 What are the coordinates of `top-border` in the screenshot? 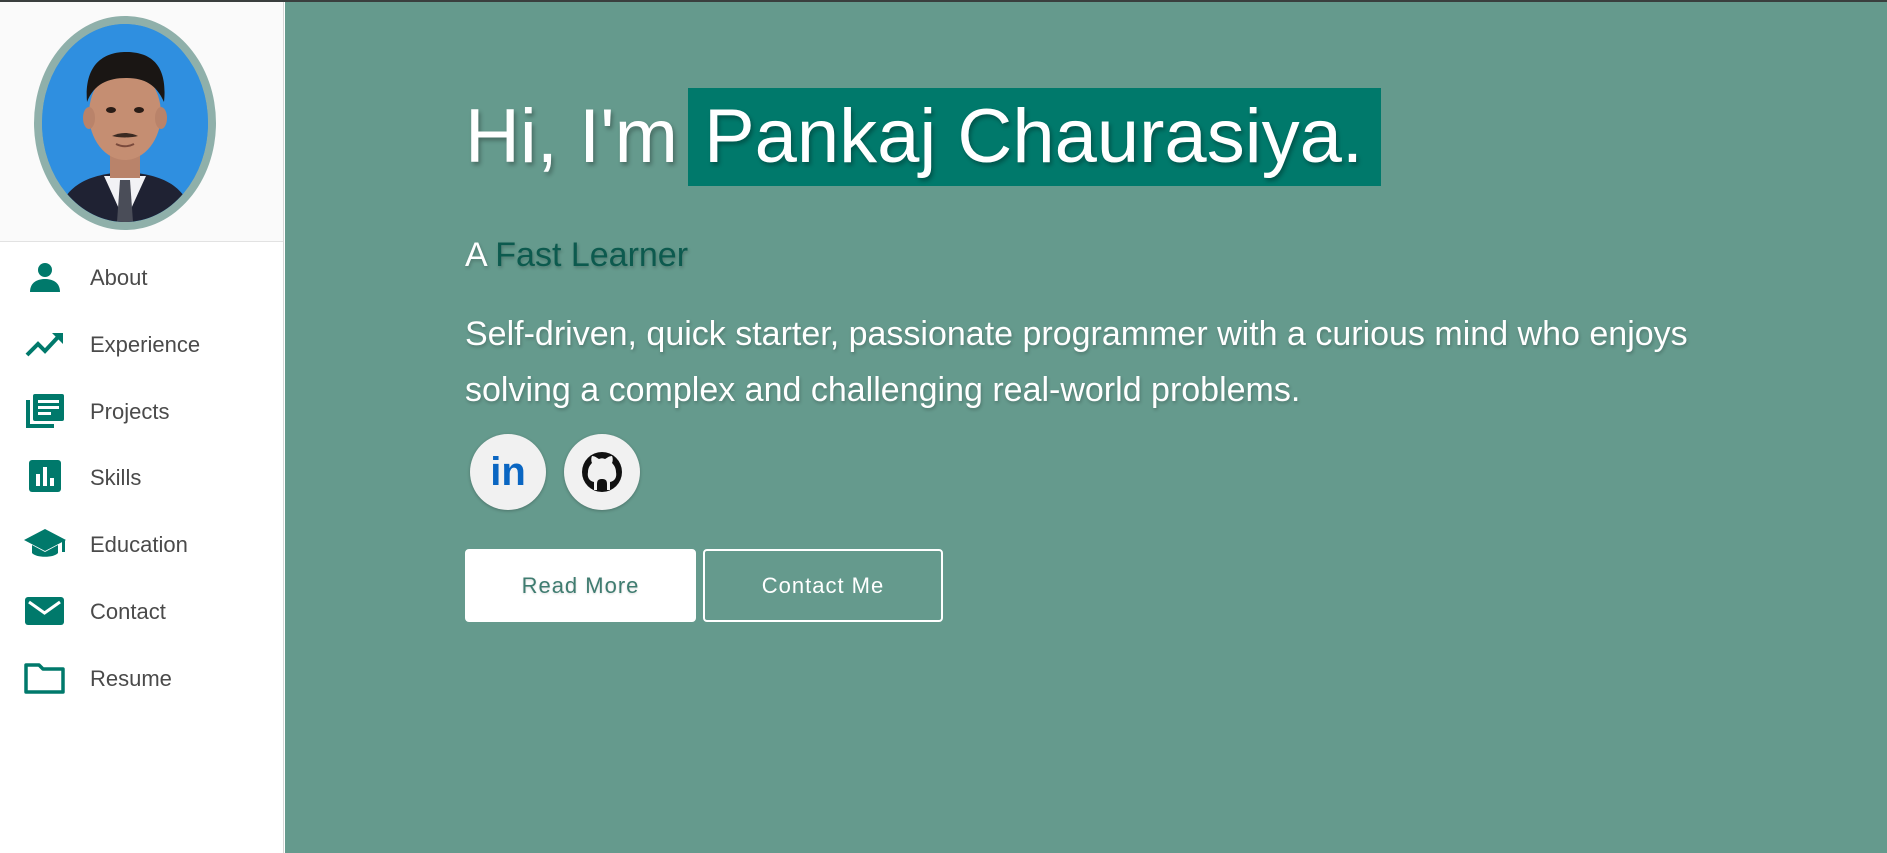 It's located at (943, 1).